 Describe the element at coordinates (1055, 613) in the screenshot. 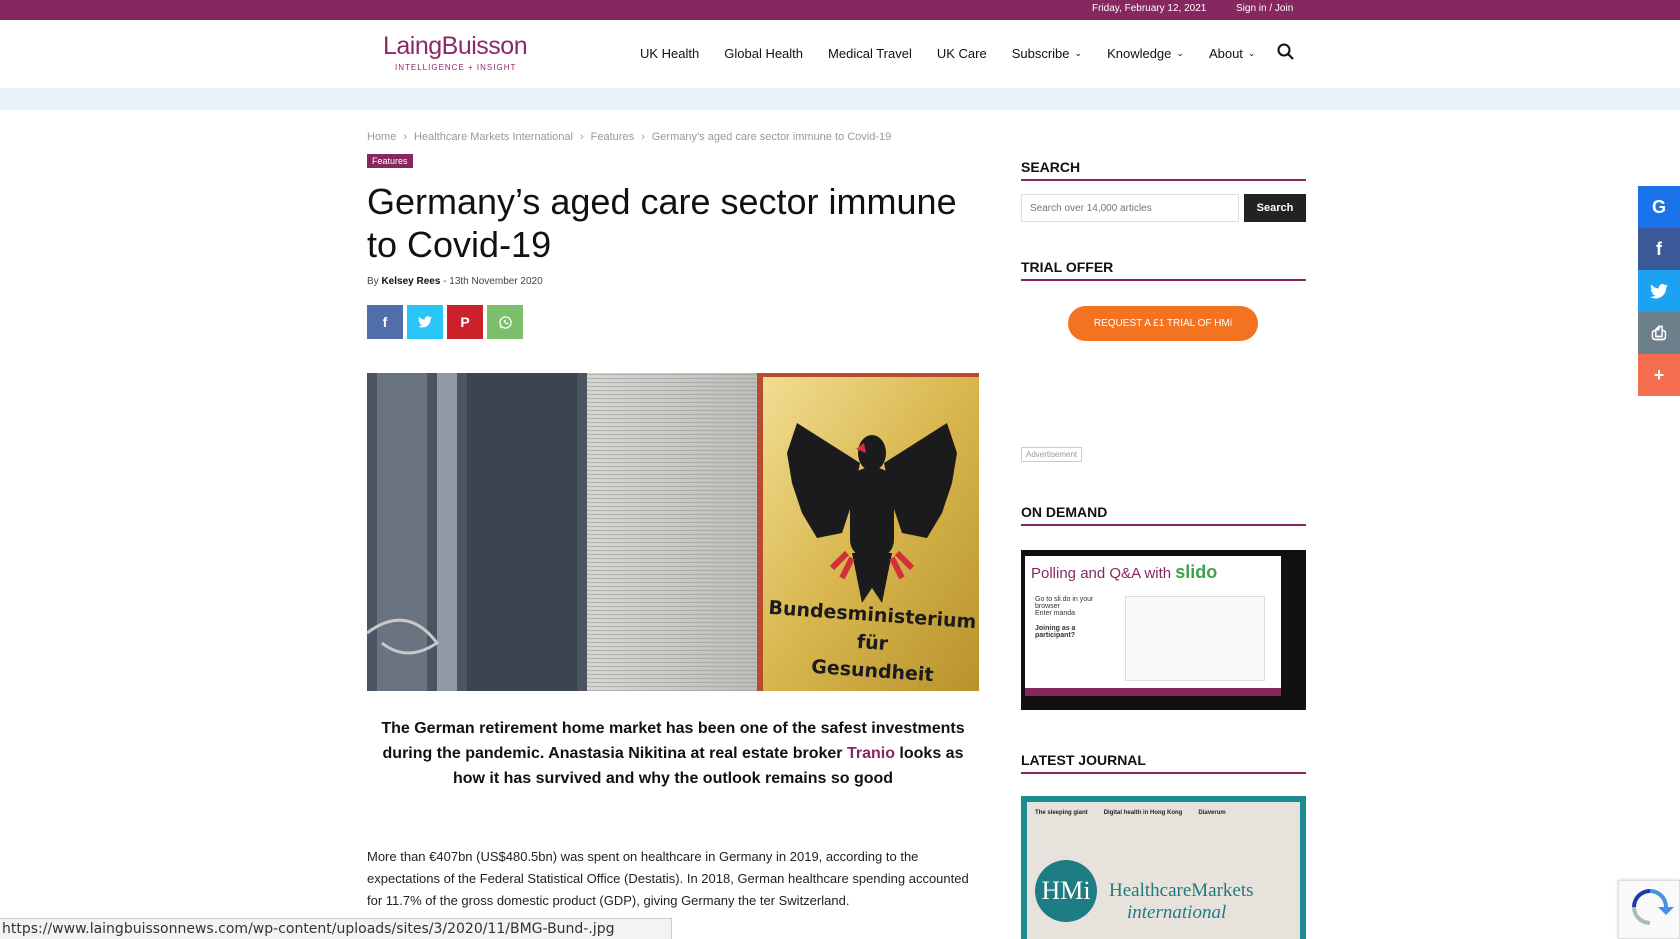

I see `slide-bullet: Enter manda` at that location.